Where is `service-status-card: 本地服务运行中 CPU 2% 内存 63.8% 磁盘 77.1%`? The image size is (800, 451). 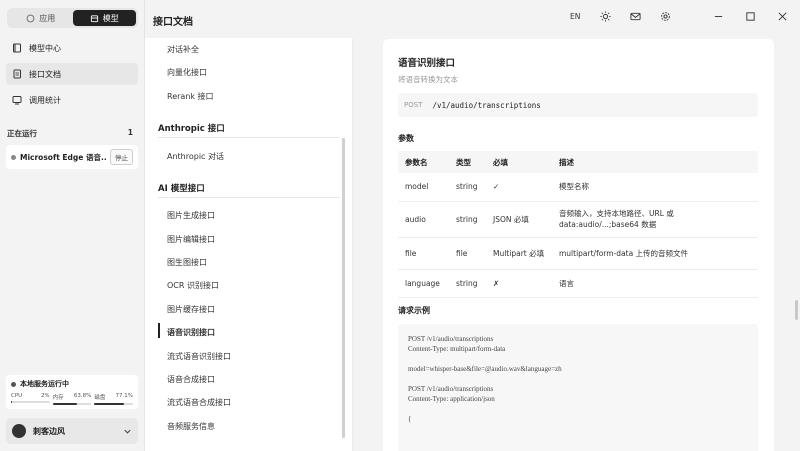
service-status-card: 本地服务运行中 CPU 2% 内存 63.8% 磁盘 77.1% is located at coordinates (72, 392).